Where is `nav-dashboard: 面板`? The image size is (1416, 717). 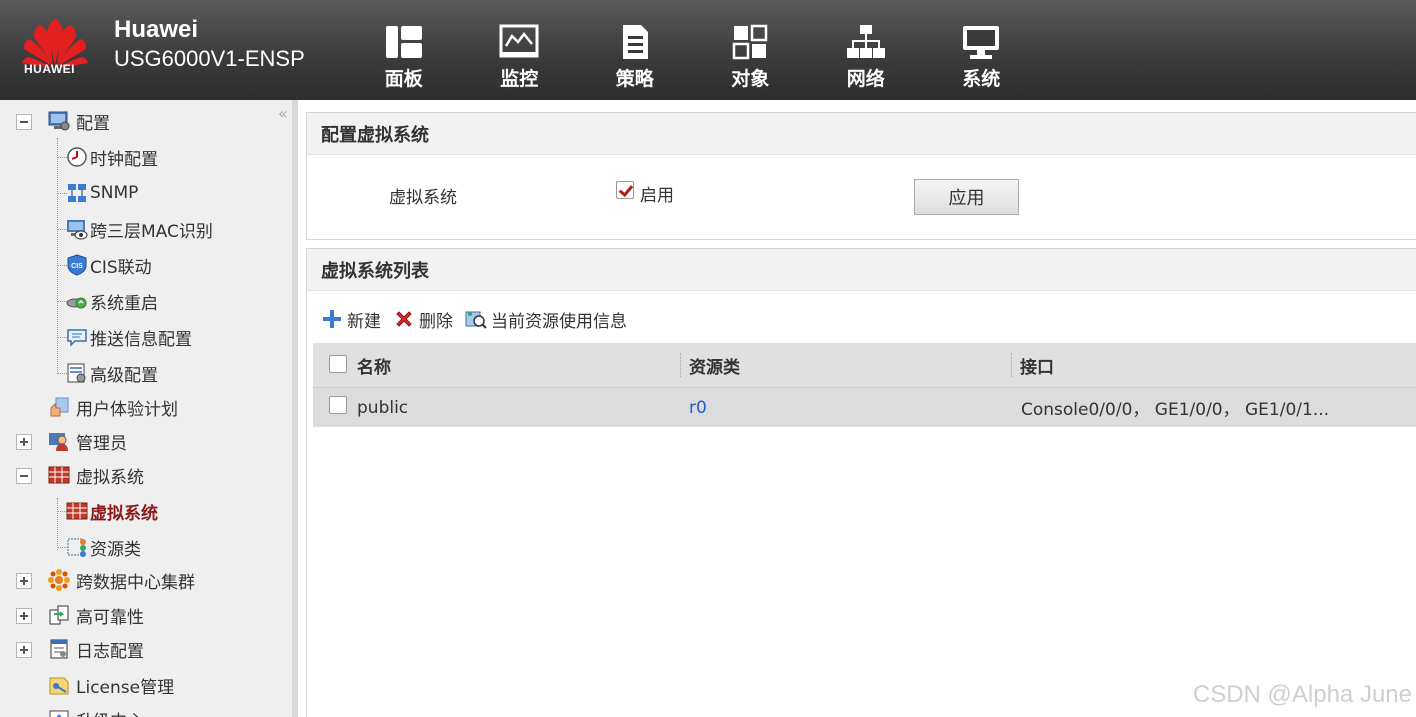 nav-dashboard: 面板 is located at coordinates (404, 50).